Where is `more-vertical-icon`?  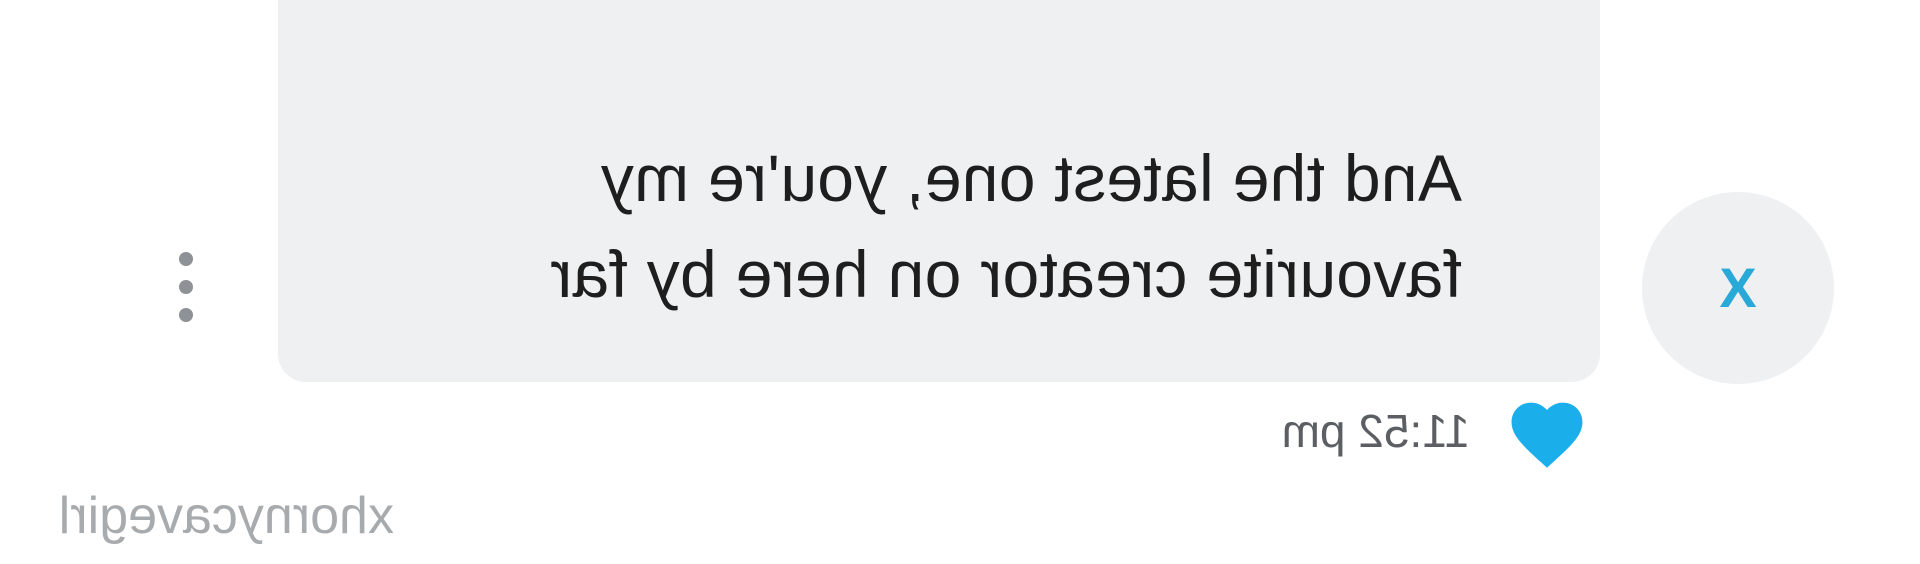
more-vertical-icon is located at coordinates (186, 287).